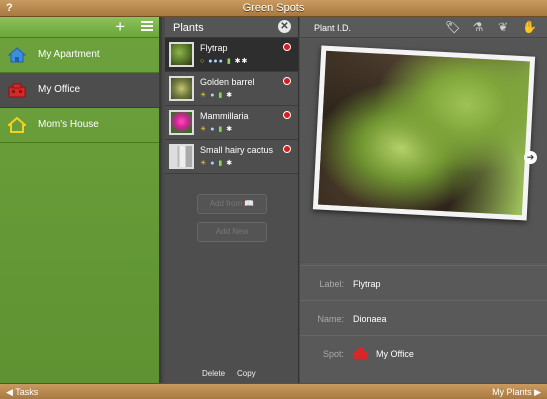  I want to click on spot-item-moms-house: Mom's House, so click(79, 125).